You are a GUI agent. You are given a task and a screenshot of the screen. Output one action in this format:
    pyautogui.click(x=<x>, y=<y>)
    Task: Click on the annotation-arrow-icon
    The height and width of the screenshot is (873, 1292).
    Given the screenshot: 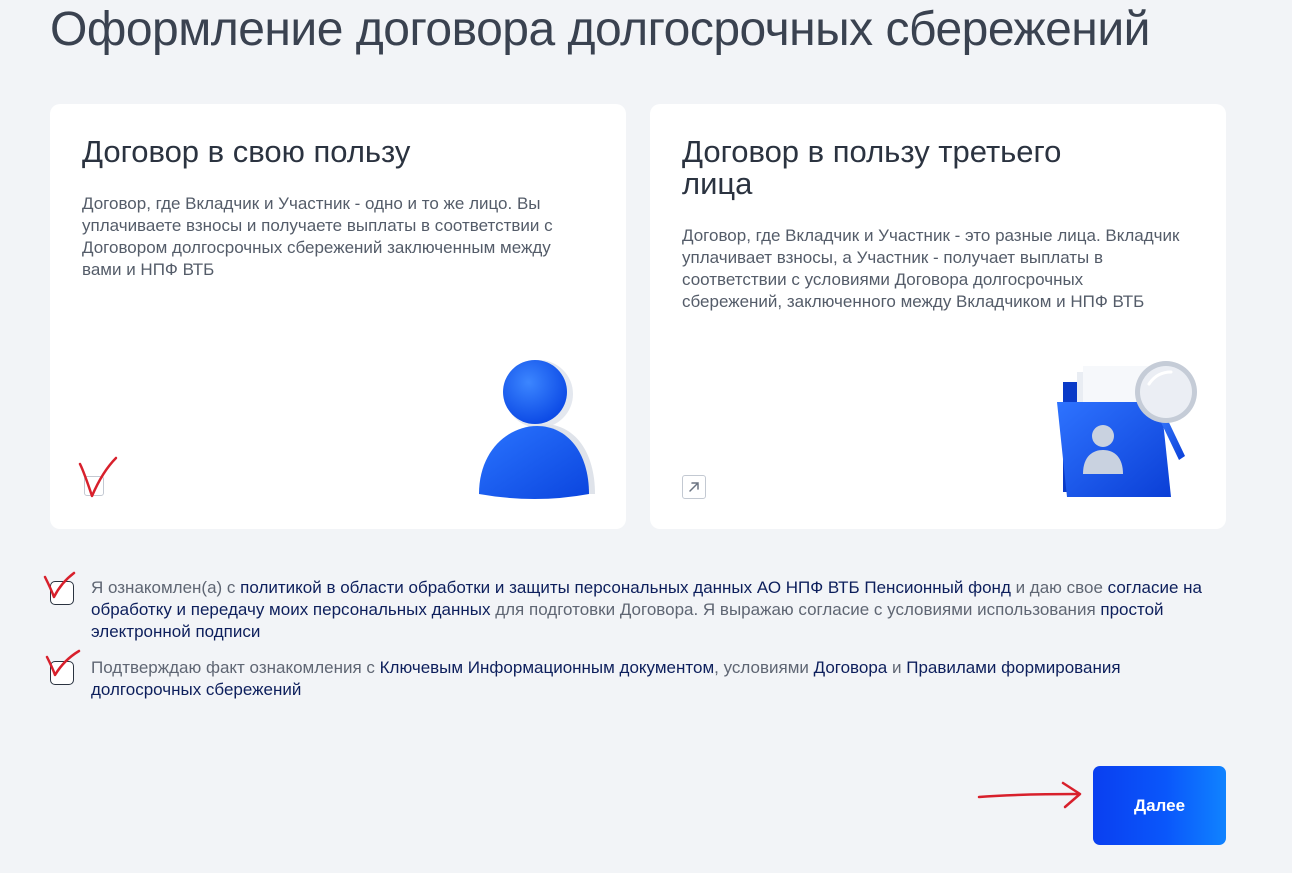 What is the action you would take?
    pyautogui.click(x=1029, y=795)
    